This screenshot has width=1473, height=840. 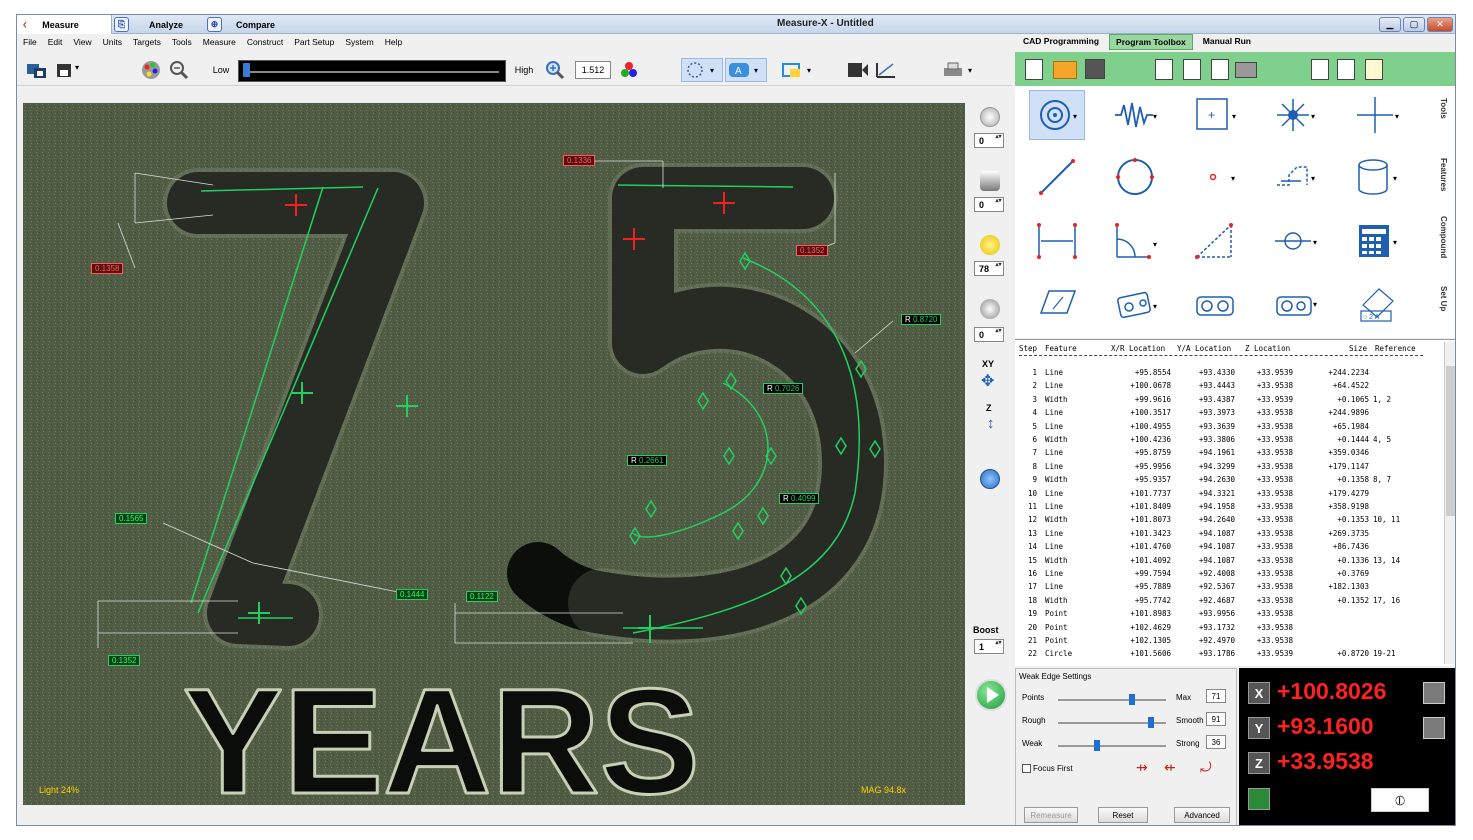 I want to click on xy-move-icon: ✥, so click(x=987, y=381).